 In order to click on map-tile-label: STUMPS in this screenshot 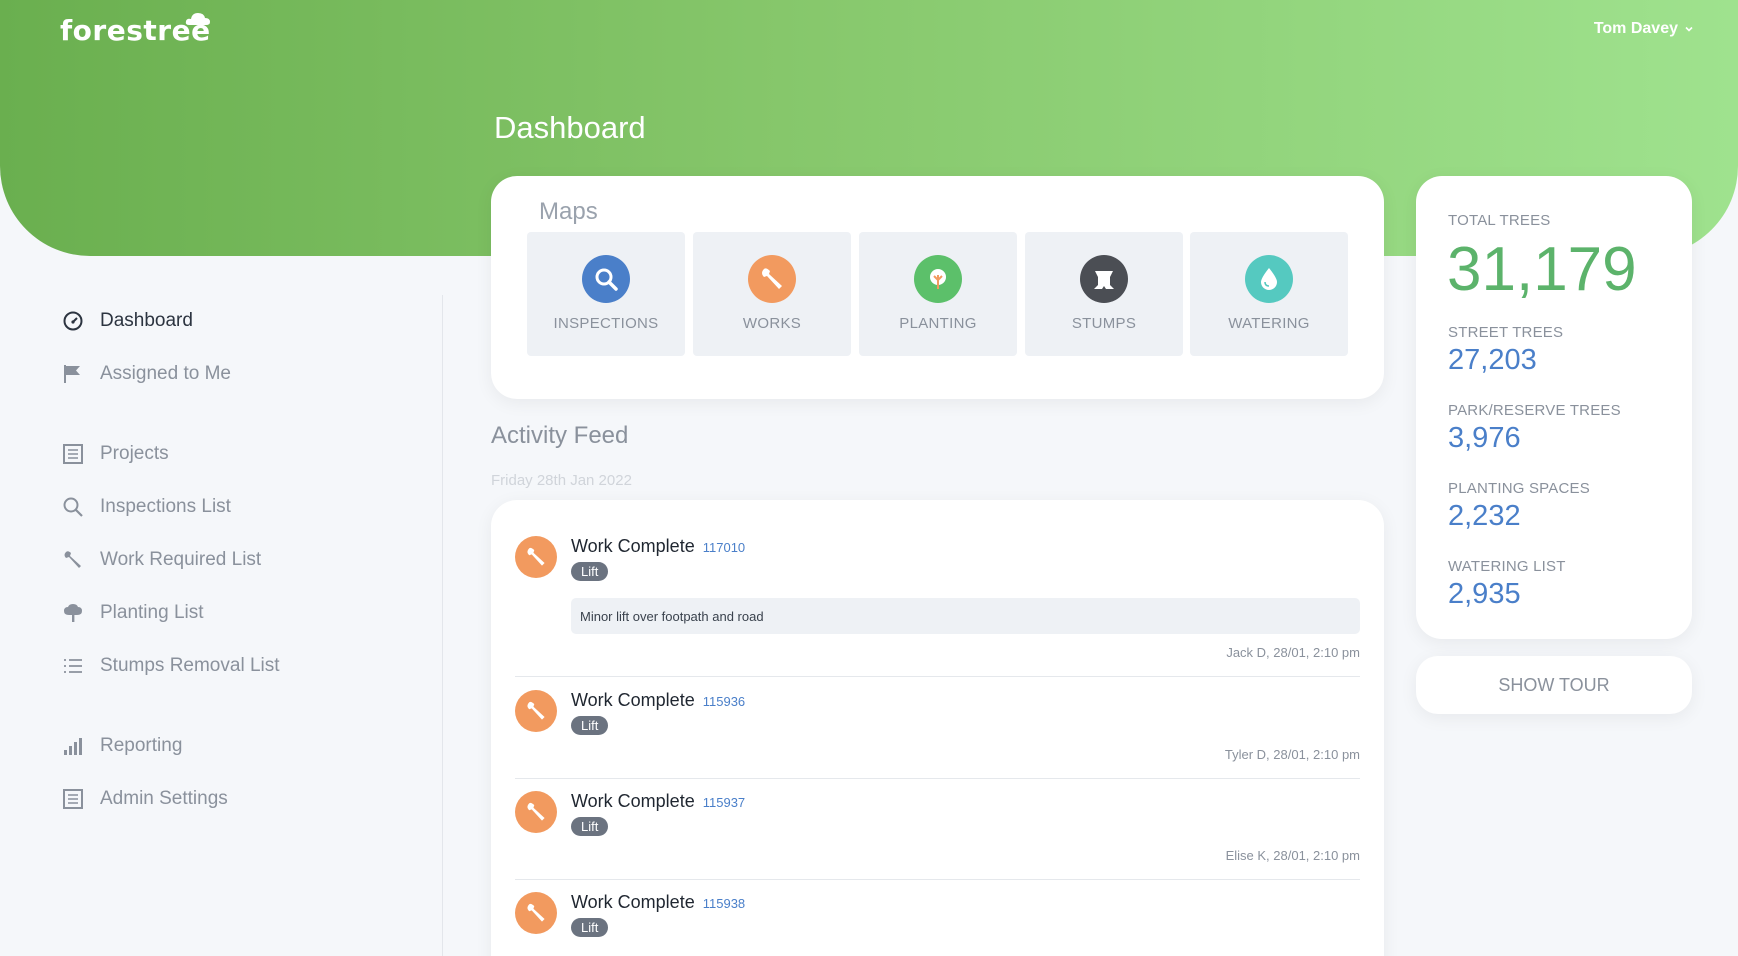, I will do `click(1104, 323)`.